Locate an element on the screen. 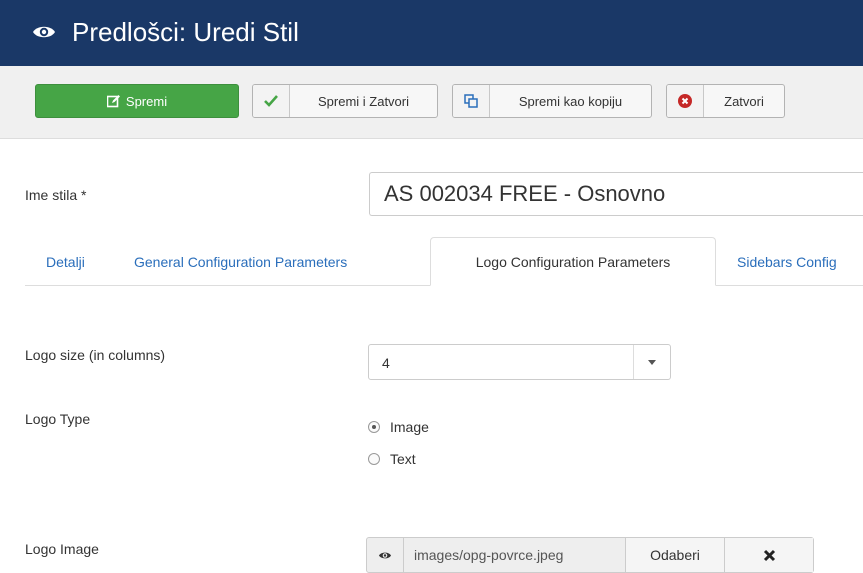 This screenshot has height=573, width=863. save-copy-button: Spremi kao kopiju is located at coordinates (552, 101).